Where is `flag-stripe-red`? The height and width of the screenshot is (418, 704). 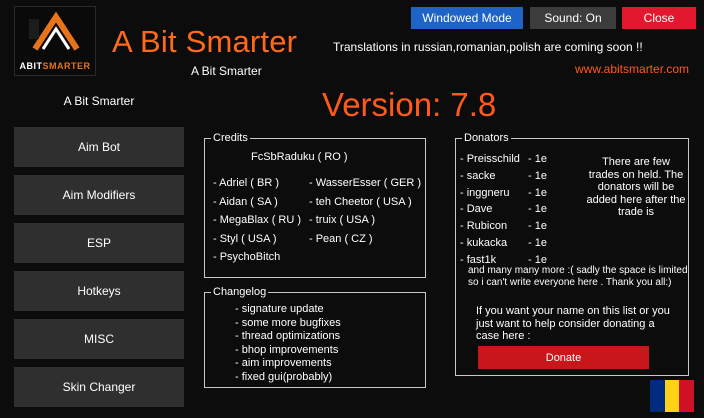
flag-stripe-red is located at coordinates (687, 396).